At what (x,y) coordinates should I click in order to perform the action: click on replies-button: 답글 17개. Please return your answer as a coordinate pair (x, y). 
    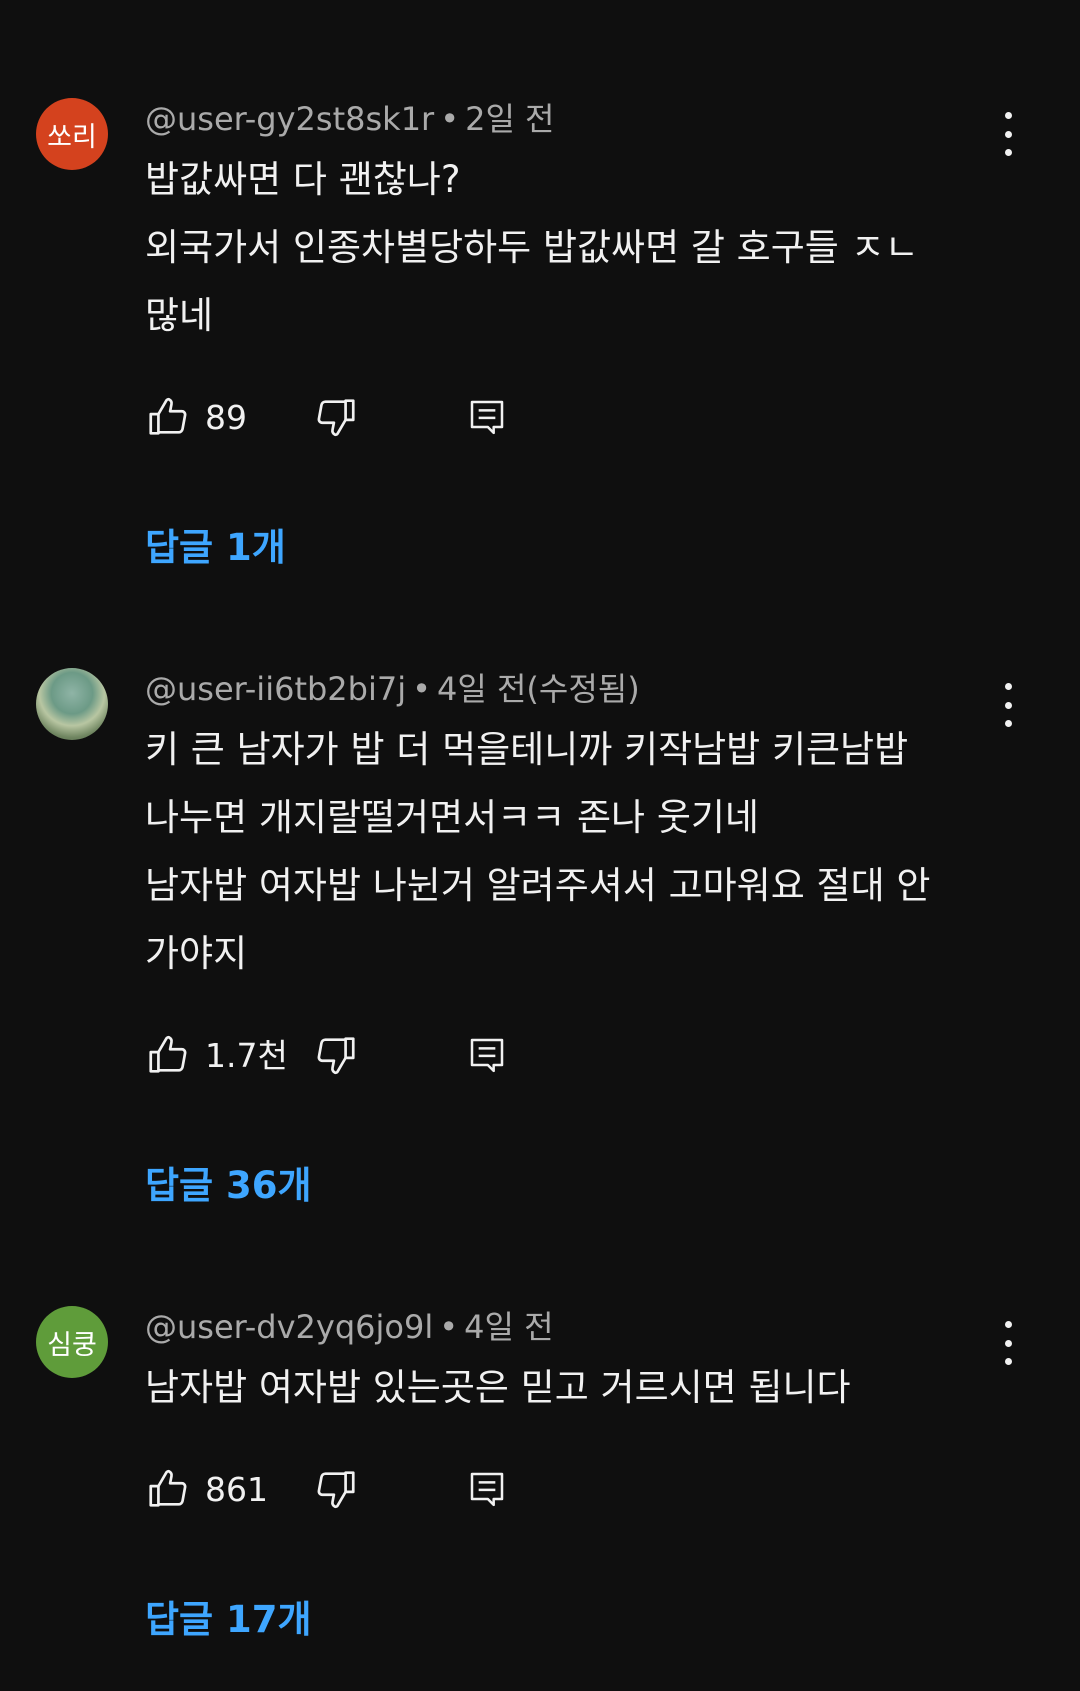
    Looking at the image, I should click on (228, 1620).